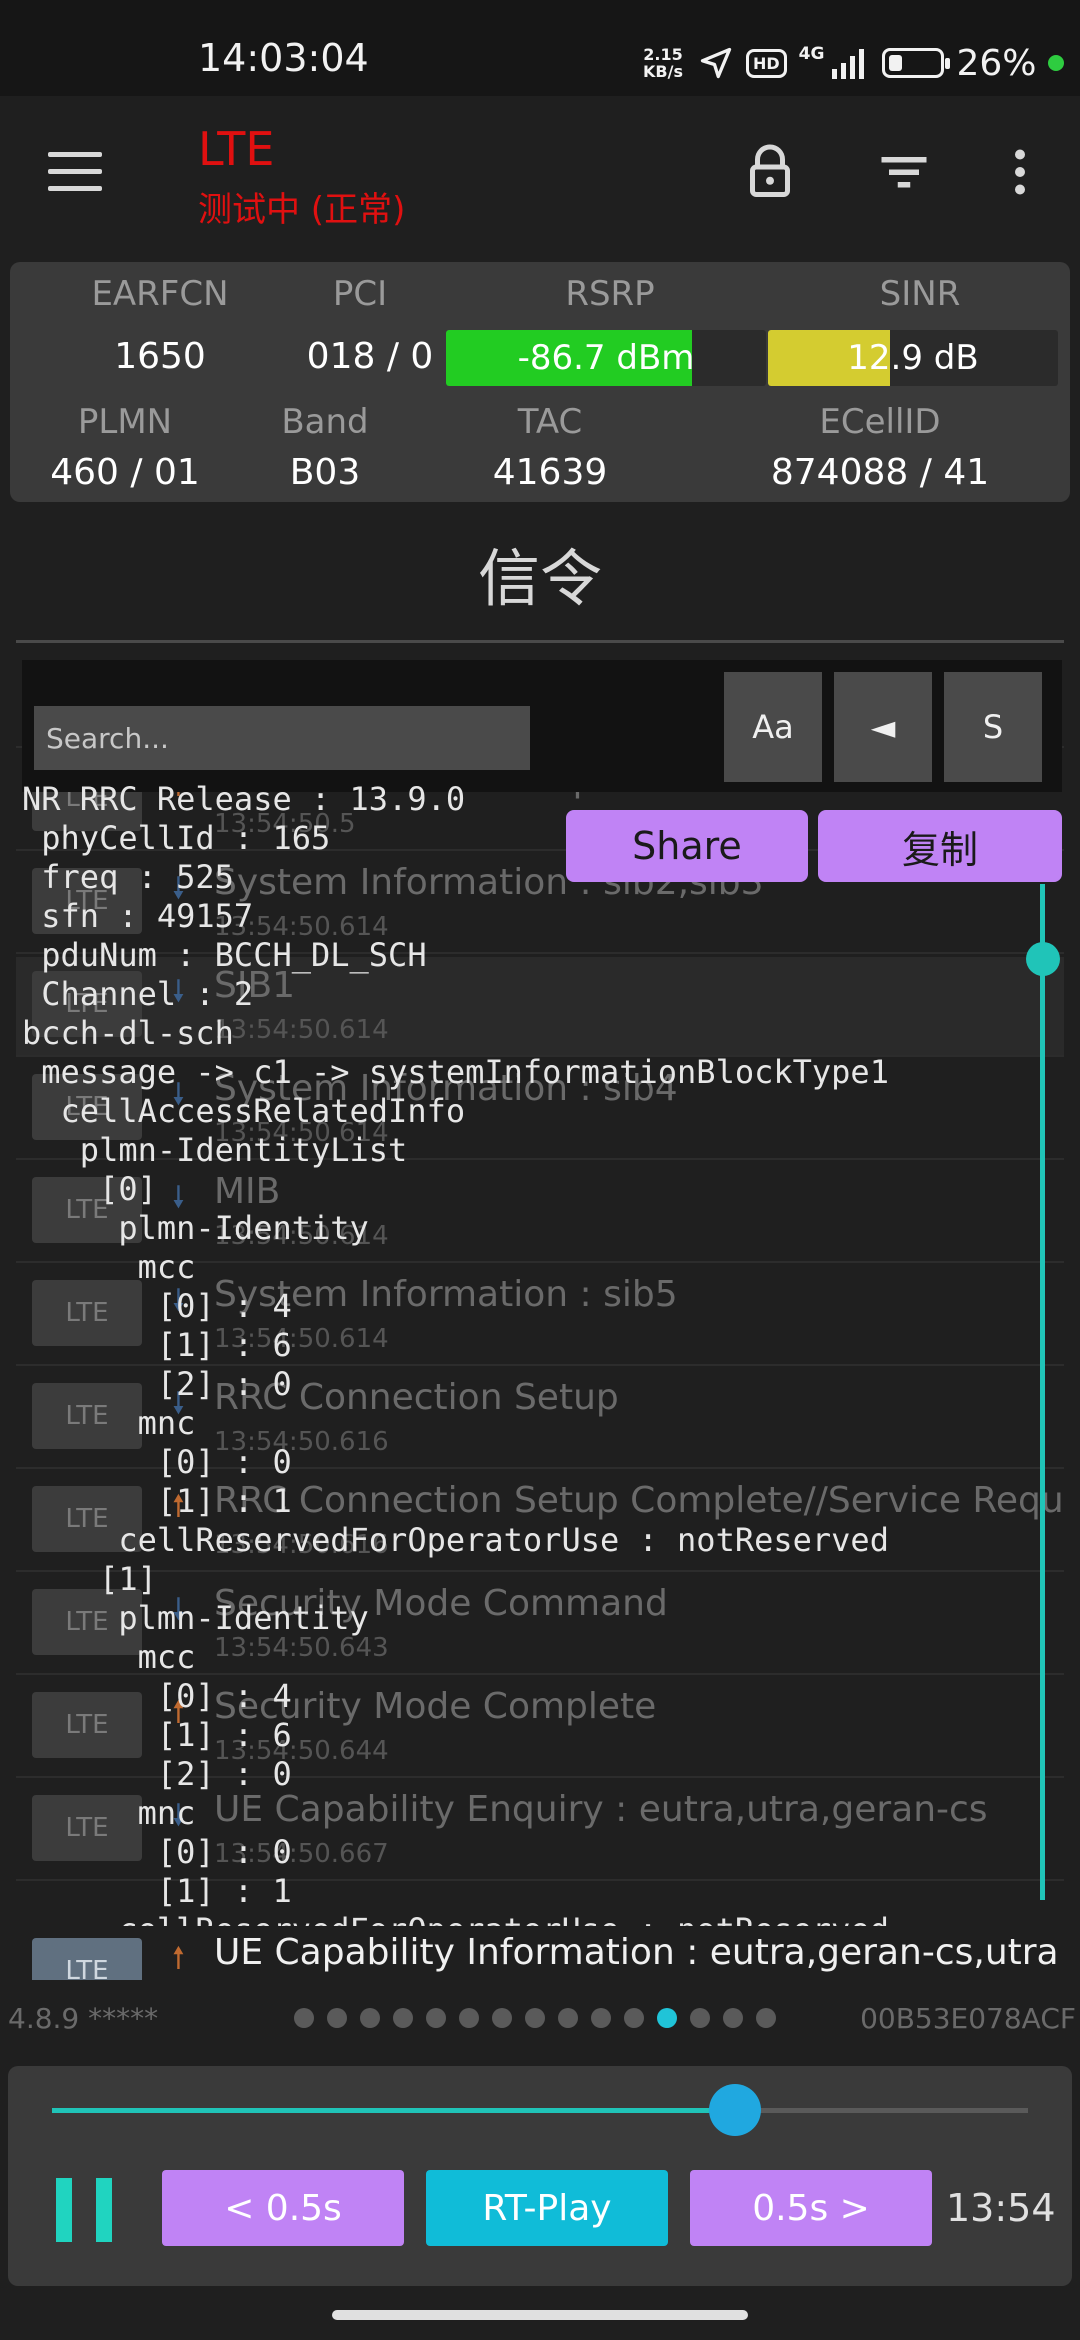 The image size is (1080, 2340). What do you see at coordinates (735, 2110) in the screenshot?
I see `playback-slider-knob` at bounding box center [735, 2110].